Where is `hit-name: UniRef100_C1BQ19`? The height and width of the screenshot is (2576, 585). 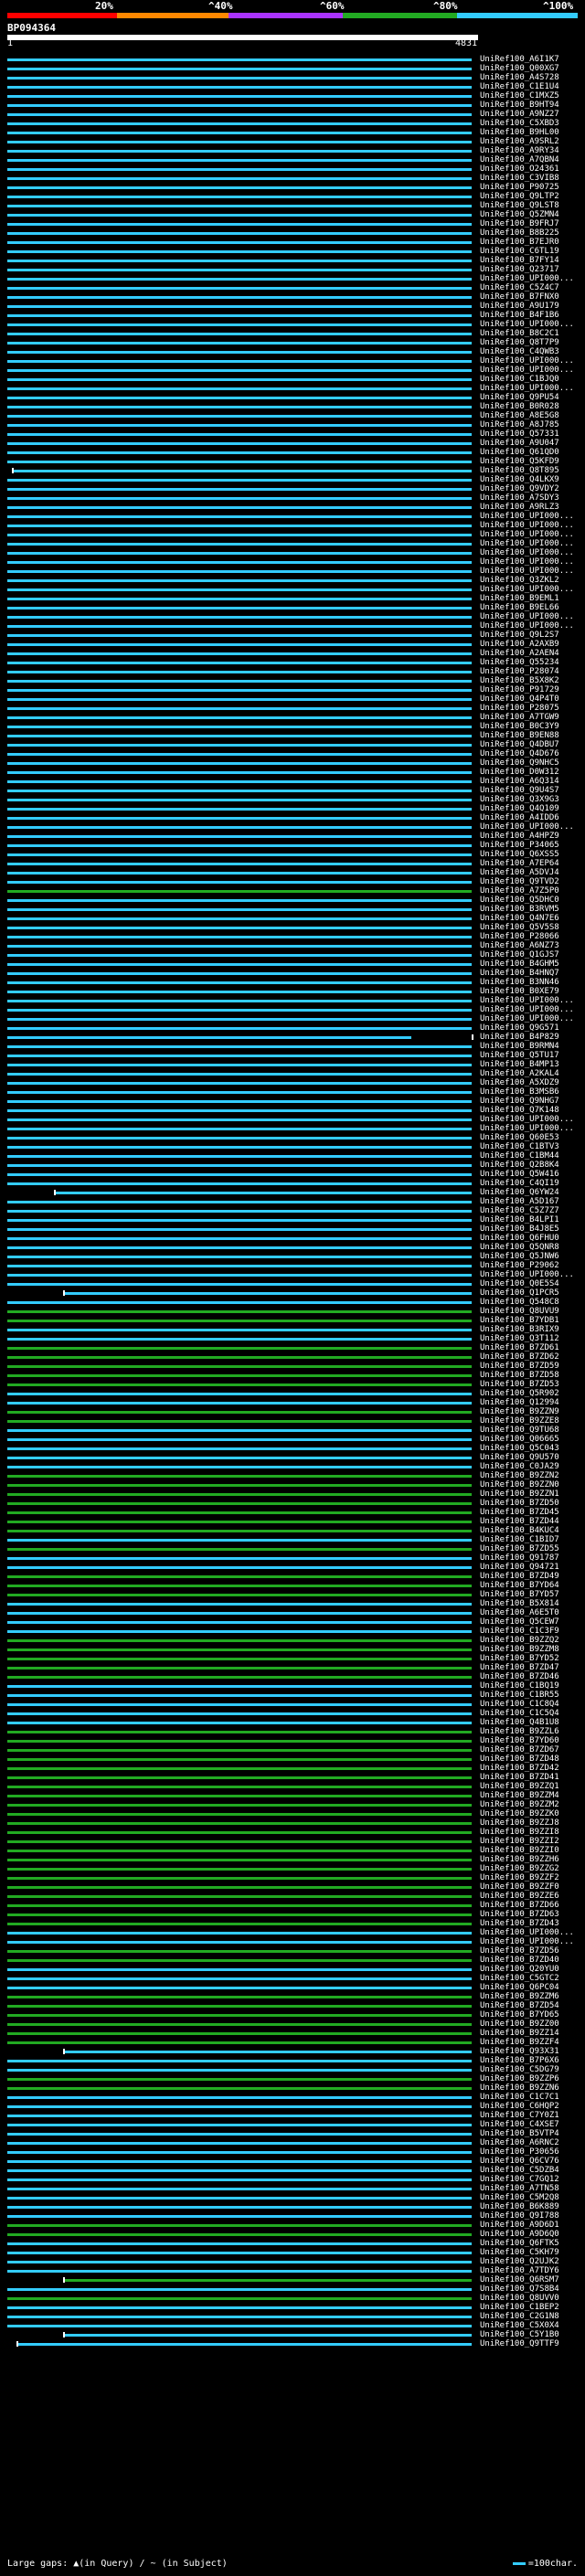
hit-name: UniRef100_C1BQ19 is located at coordinates (519, 1686).